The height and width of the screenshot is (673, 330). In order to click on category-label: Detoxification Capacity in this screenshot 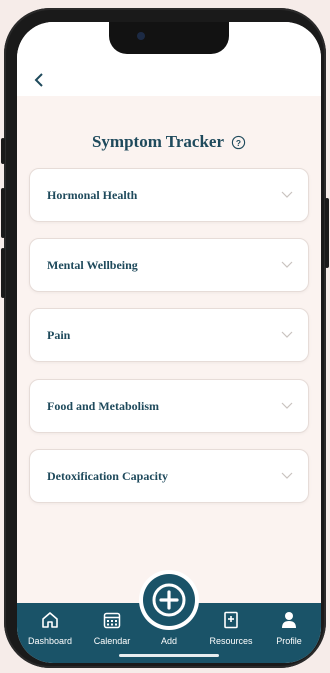, I will do `click(107, 475)`.